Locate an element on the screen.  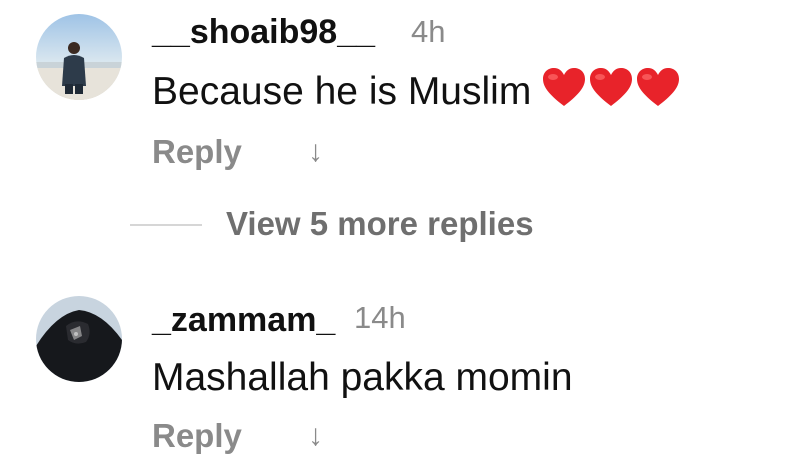
view-more-replies: View 5 more replies is located at coordinates (400, 224).